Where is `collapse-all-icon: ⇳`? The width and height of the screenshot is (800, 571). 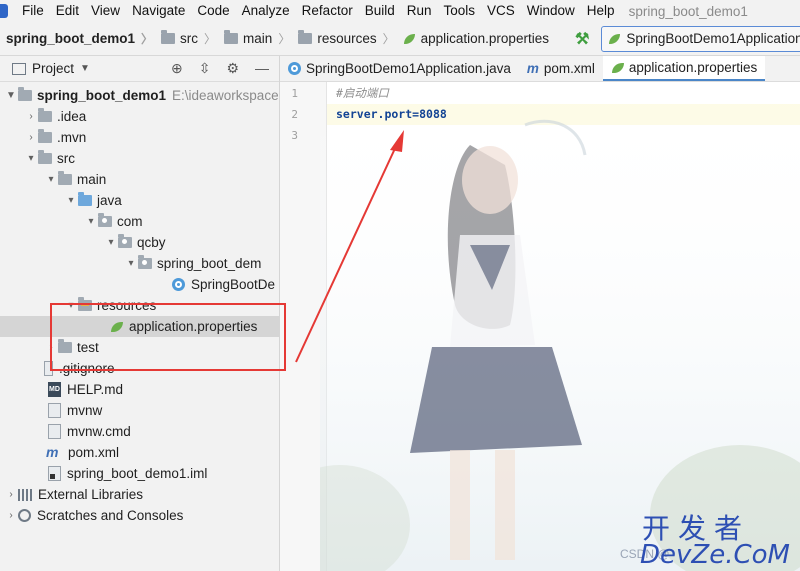 collapse-all-icon: ⇳ is located at coordinates (205, 68).